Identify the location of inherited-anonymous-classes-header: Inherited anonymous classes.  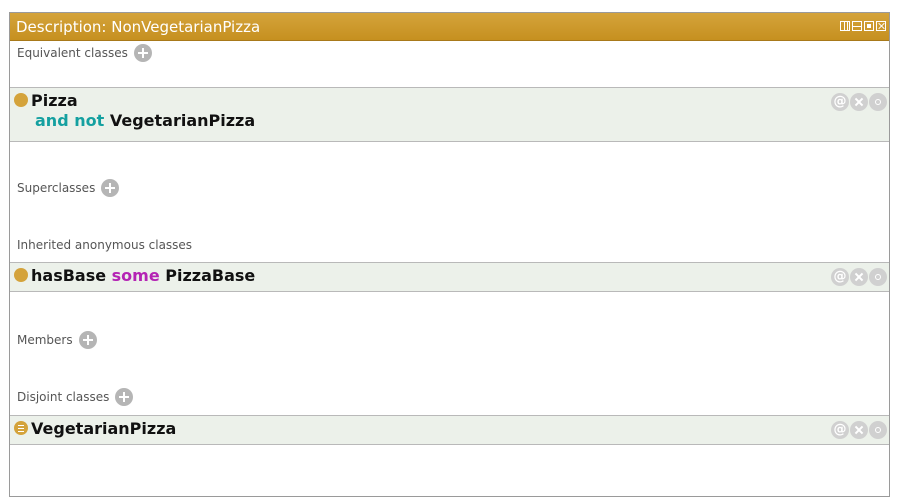
(101, 245).